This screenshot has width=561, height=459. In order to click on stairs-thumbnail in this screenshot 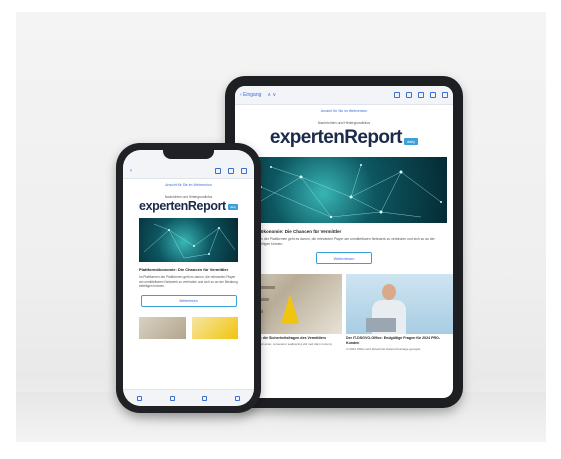, I will do `click(162, 327)`.